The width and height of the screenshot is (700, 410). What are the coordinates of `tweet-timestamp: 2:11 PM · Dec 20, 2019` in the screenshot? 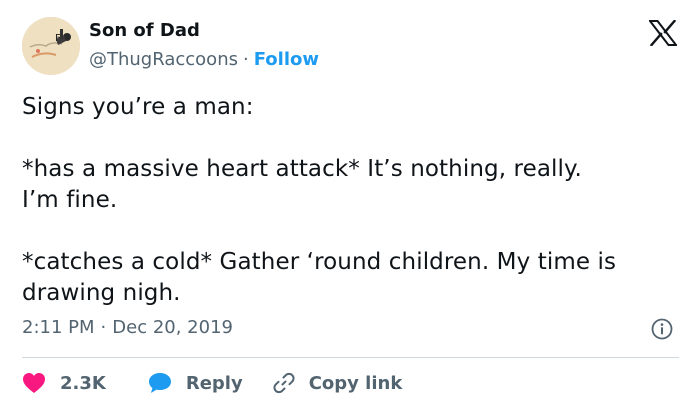 It's located at (127, 328).